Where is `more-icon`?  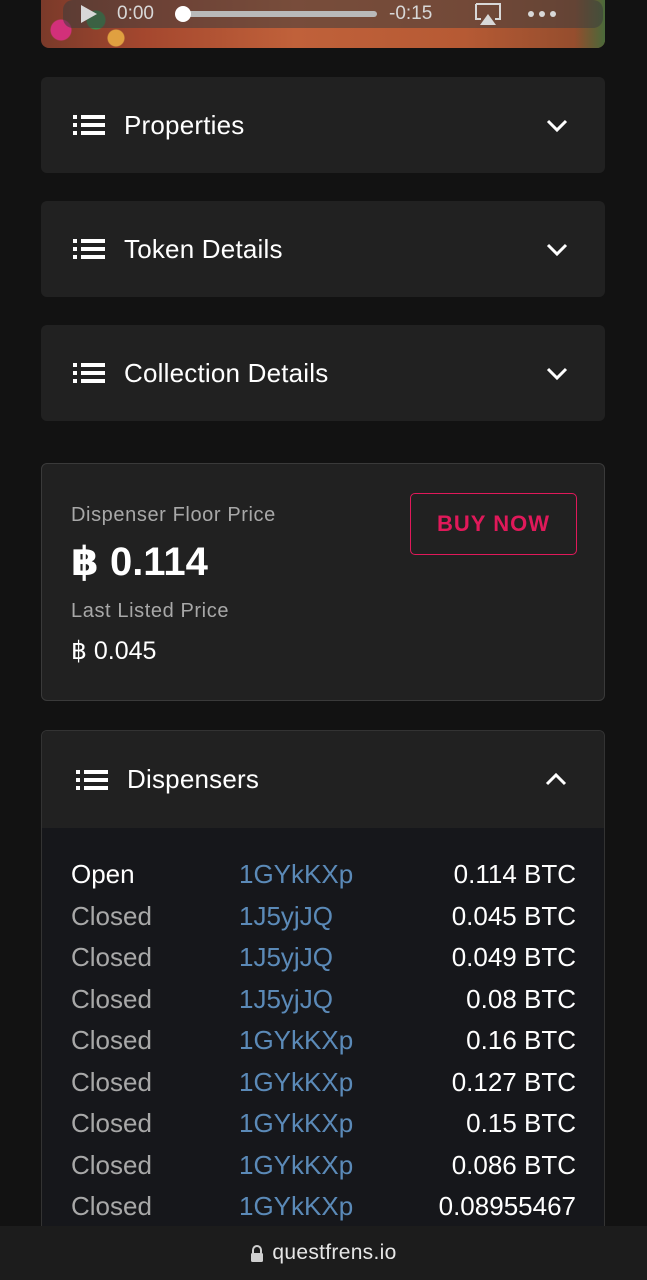 more-icon is located at coordinates (542, 14).